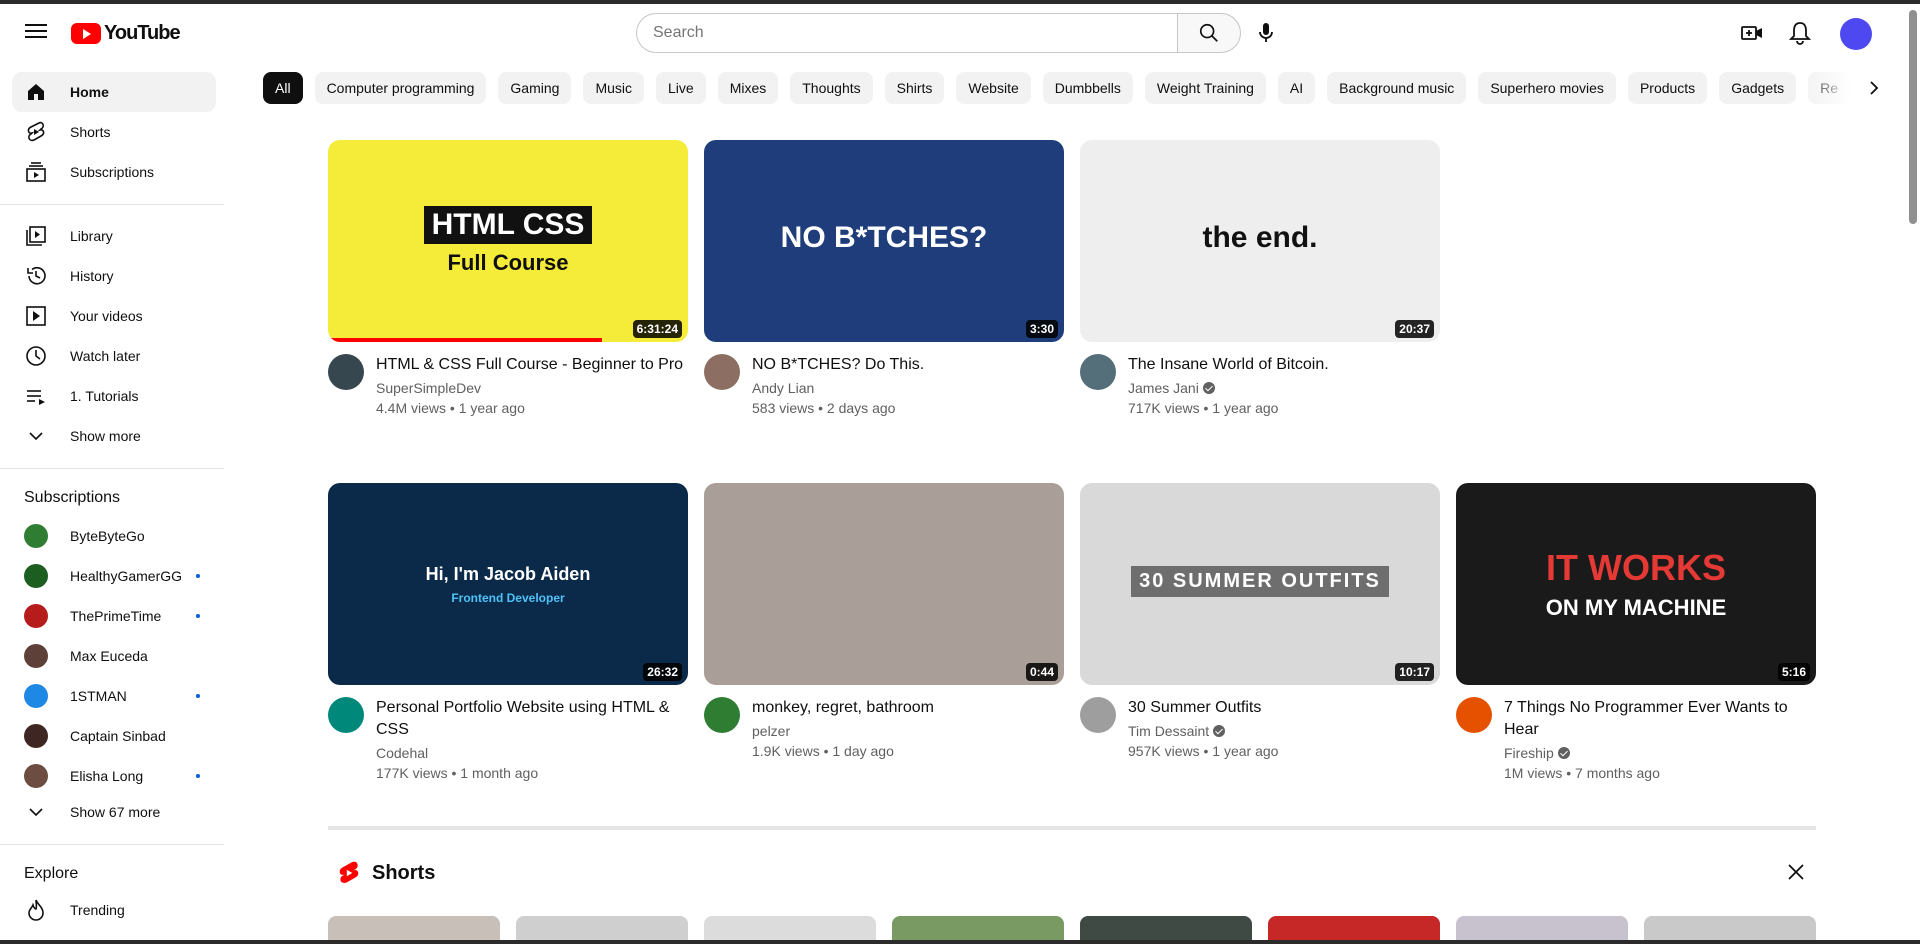  Describe the element at coordinates (114, 576) in the screenshot. I see `subscription-item: HealthyGamerGG` at that location.